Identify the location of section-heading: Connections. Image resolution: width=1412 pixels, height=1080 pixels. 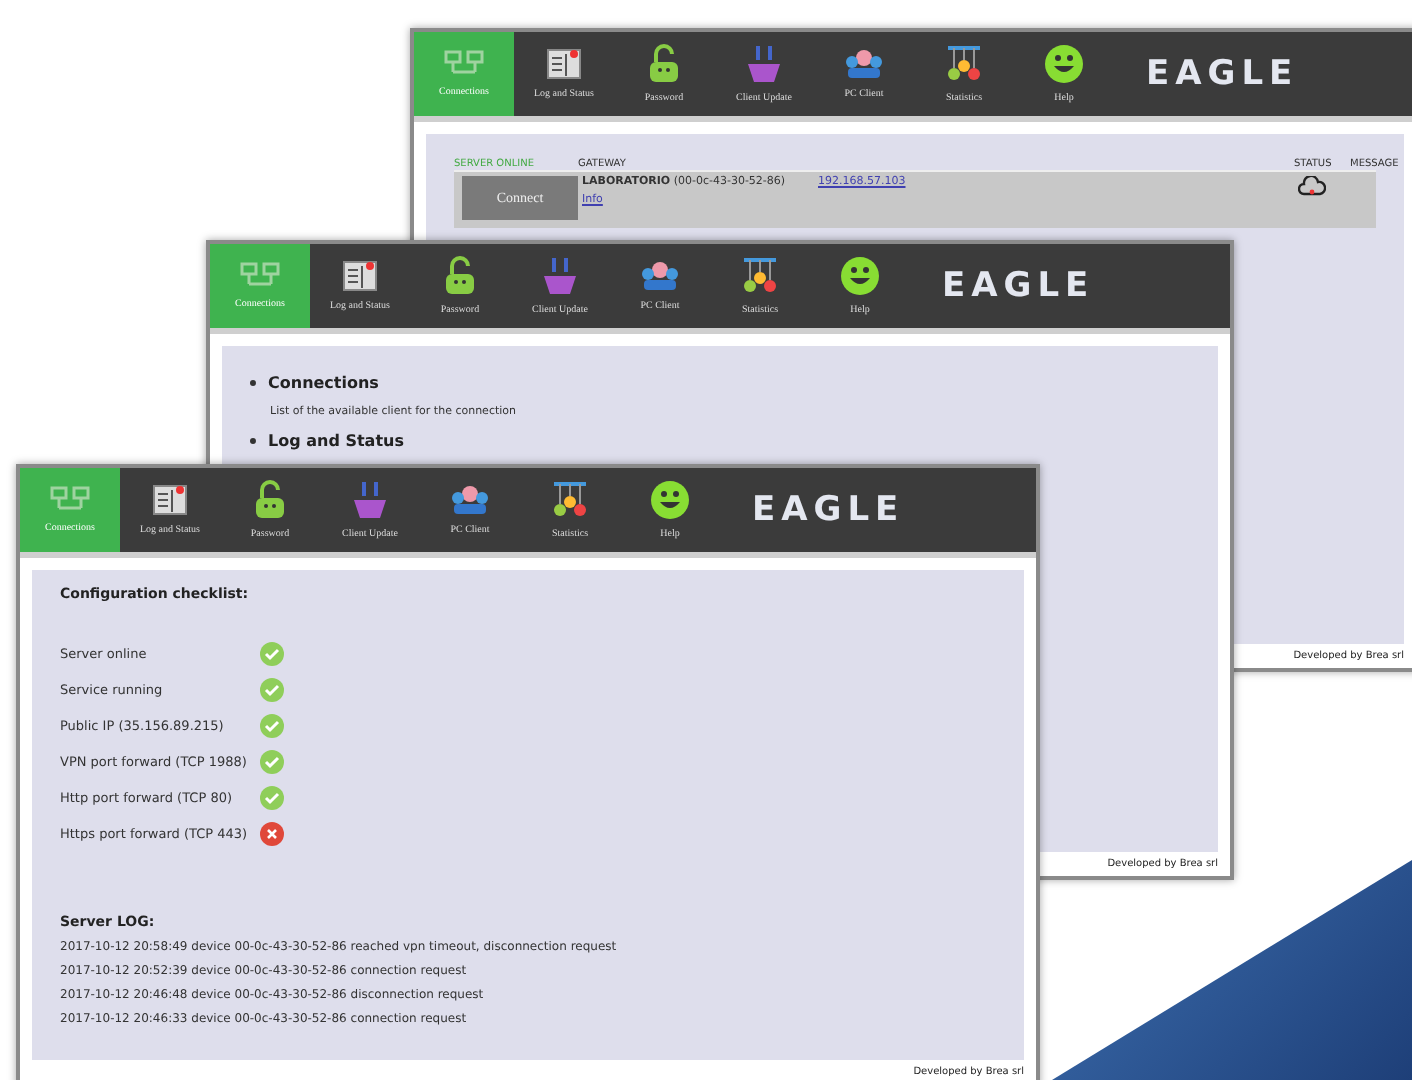
(323, 383).